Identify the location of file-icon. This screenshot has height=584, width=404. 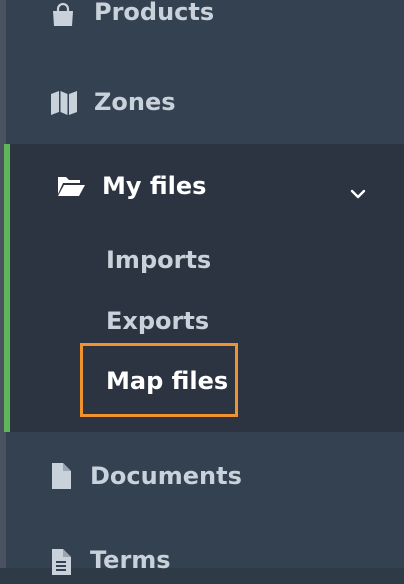
(61, 476).